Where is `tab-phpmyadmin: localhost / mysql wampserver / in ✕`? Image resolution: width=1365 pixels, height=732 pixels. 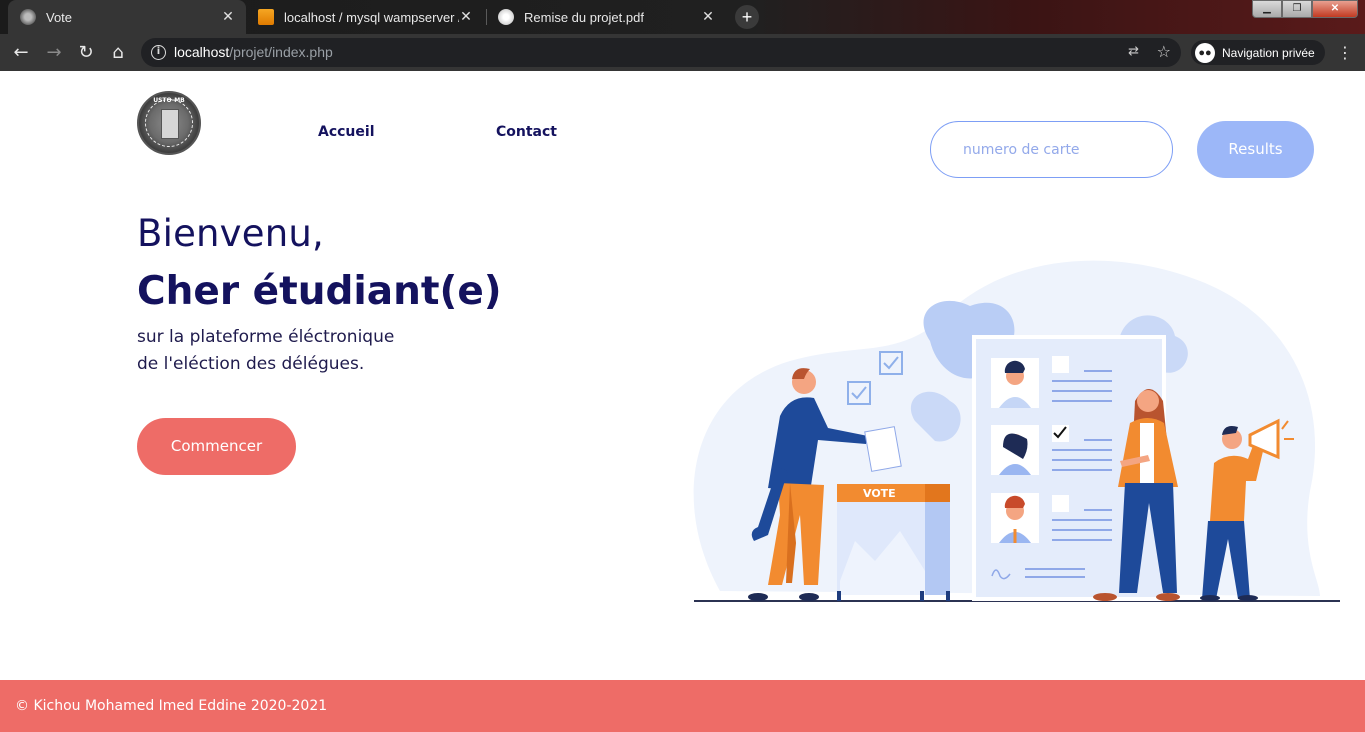 tab-phpmyadmin: localhost / mysql wampserver / in ✕ is located at coordinates (365, 17).